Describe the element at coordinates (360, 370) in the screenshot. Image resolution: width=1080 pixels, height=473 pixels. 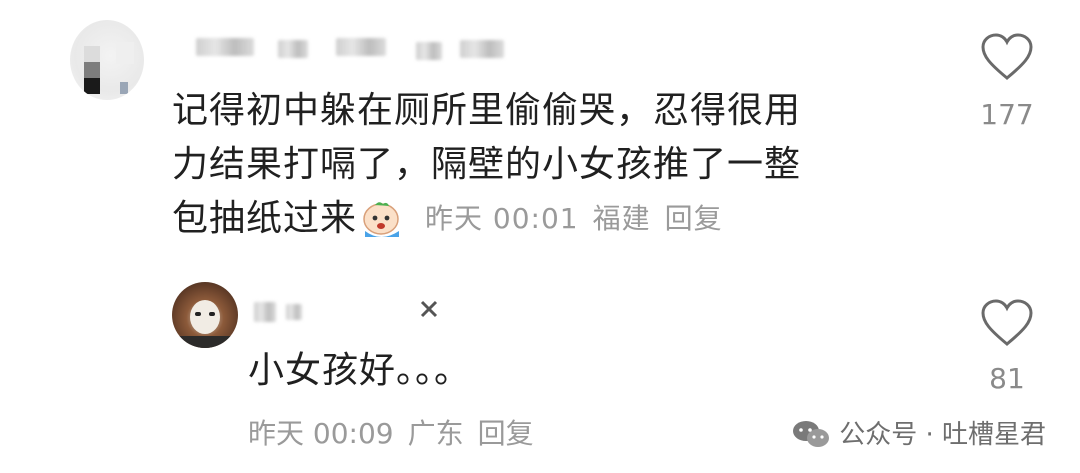
I see `reply-text: 小女孩好。。。` at that location.